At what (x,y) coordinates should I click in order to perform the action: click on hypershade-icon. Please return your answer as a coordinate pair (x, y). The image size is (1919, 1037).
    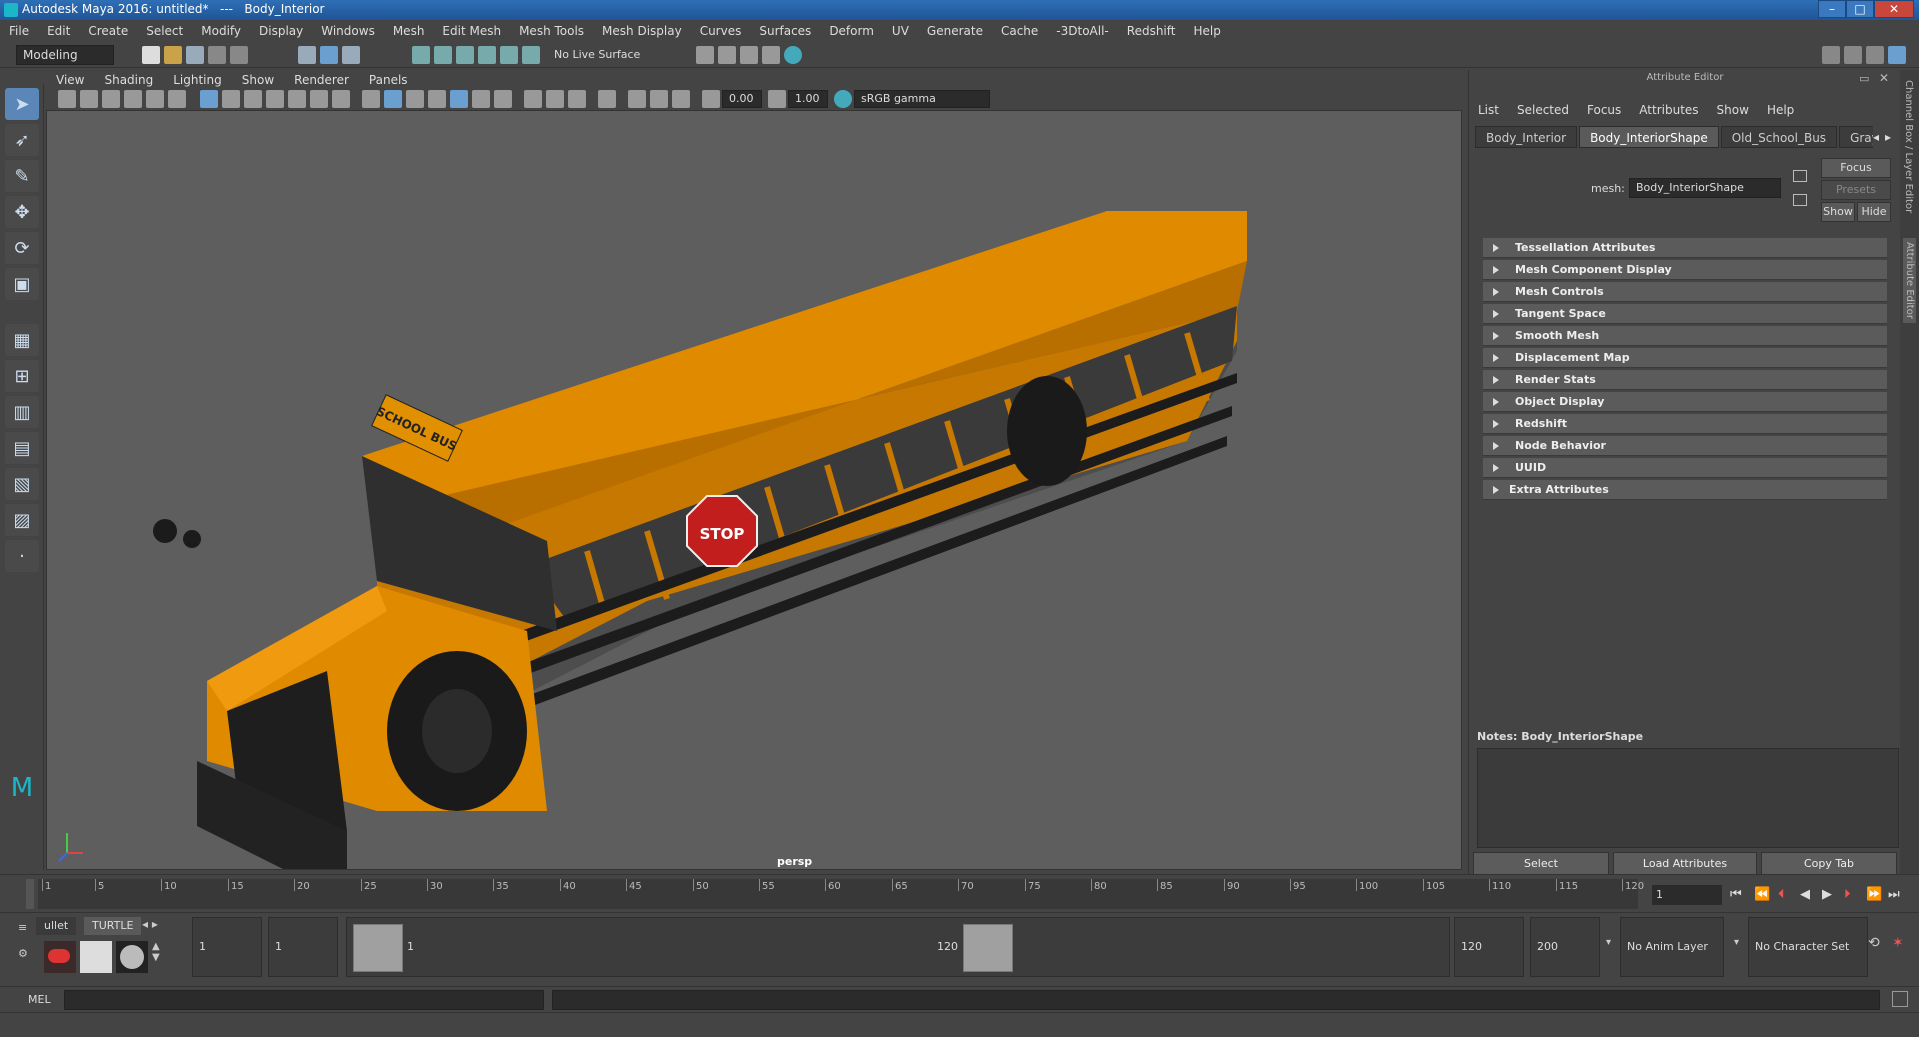
    Looking at the image, I should click on (793, 55).